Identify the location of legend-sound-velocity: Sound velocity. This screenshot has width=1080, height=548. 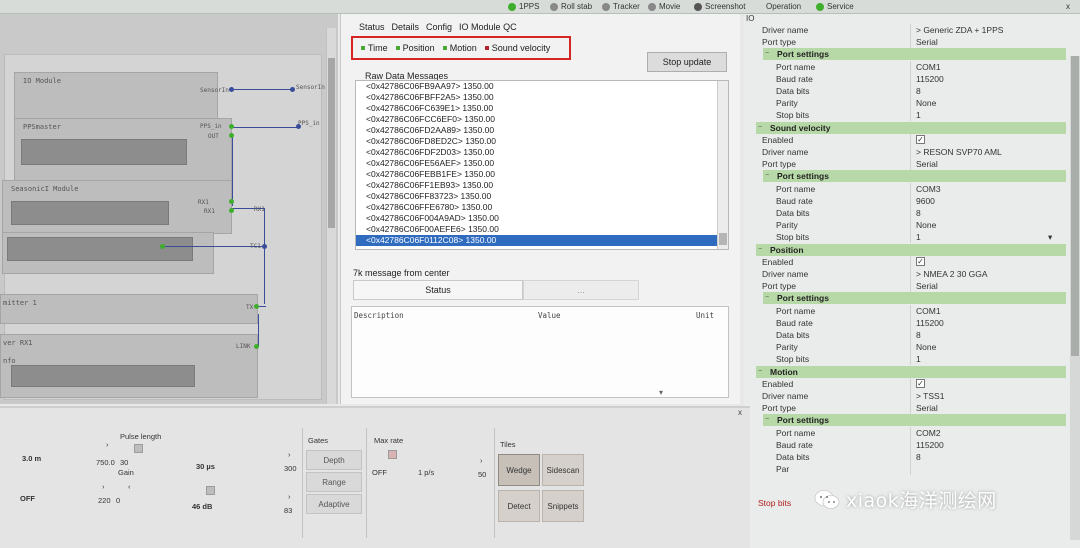
(517, 48).